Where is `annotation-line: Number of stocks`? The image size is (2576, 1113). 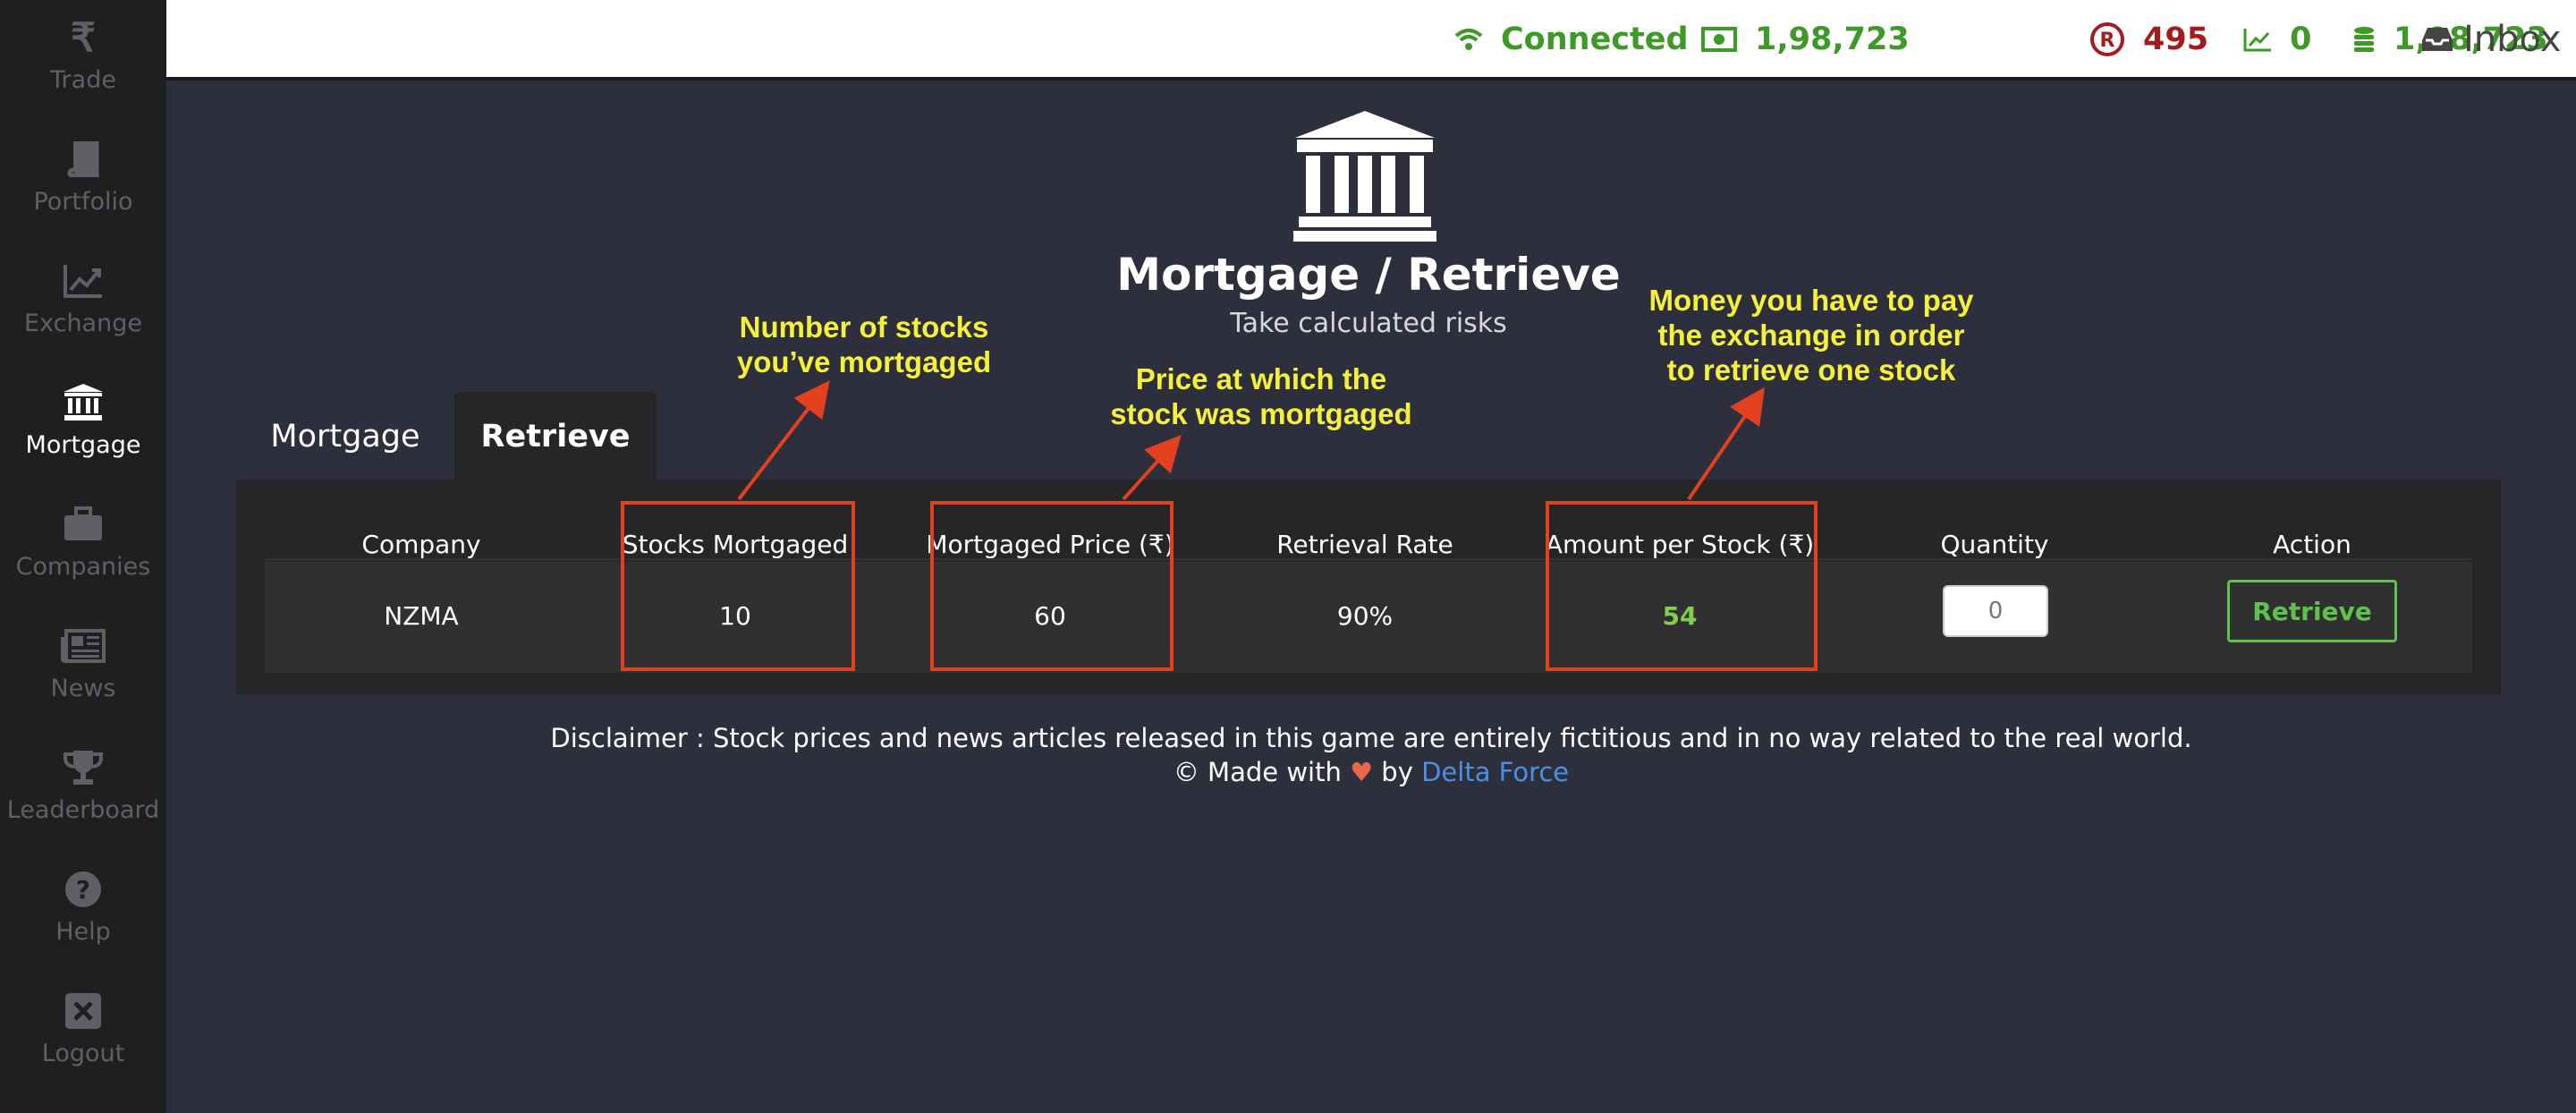 annotation-line: Number of stocks is located at coordinates (864, 327).